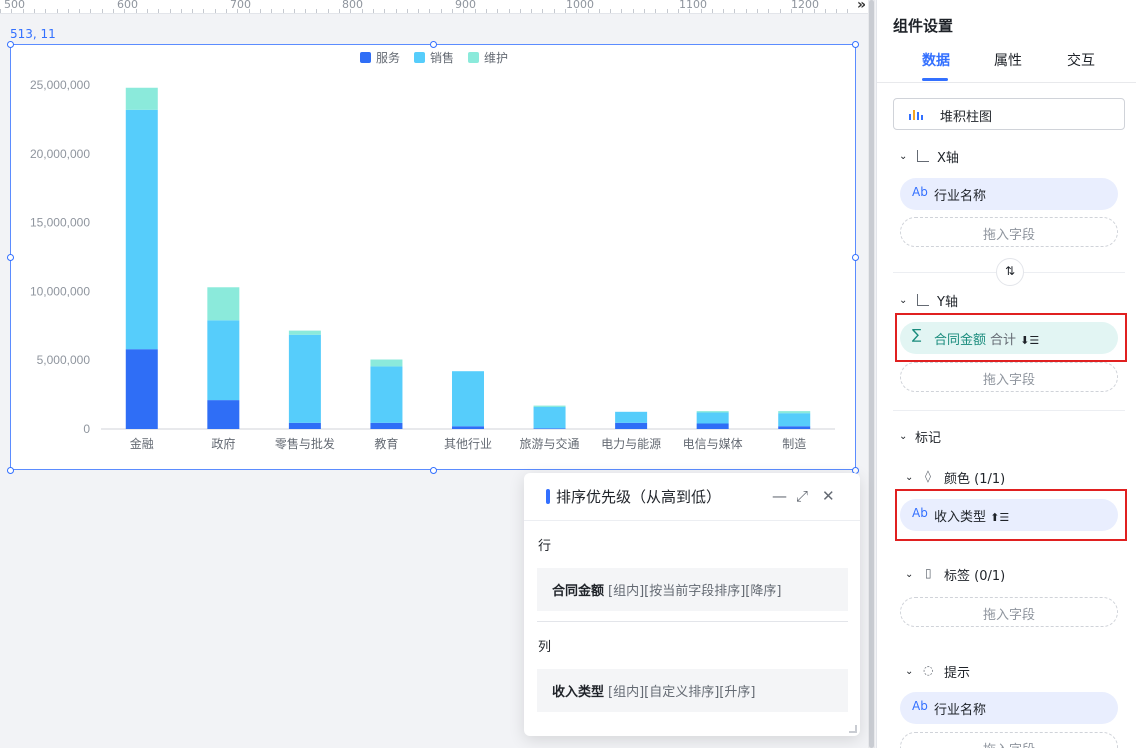 Image resolution: width=1136 pixels, height=748 pixels. I want to click on tooltip-drop-zone: 拖入字段, so click(1009, 740).